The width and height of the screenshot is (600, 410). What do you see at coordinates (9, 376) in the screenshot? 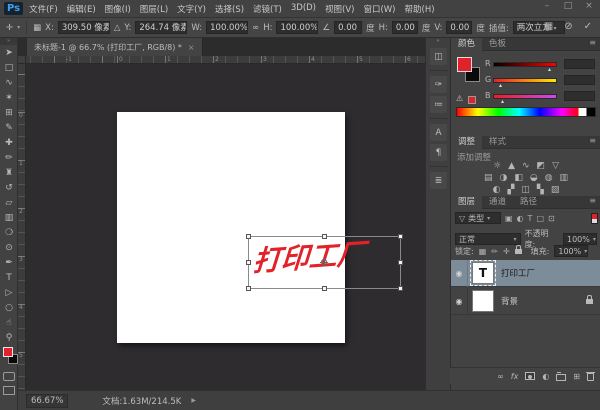
I see `quick-mask-icon` at bounding box center [9, 376].